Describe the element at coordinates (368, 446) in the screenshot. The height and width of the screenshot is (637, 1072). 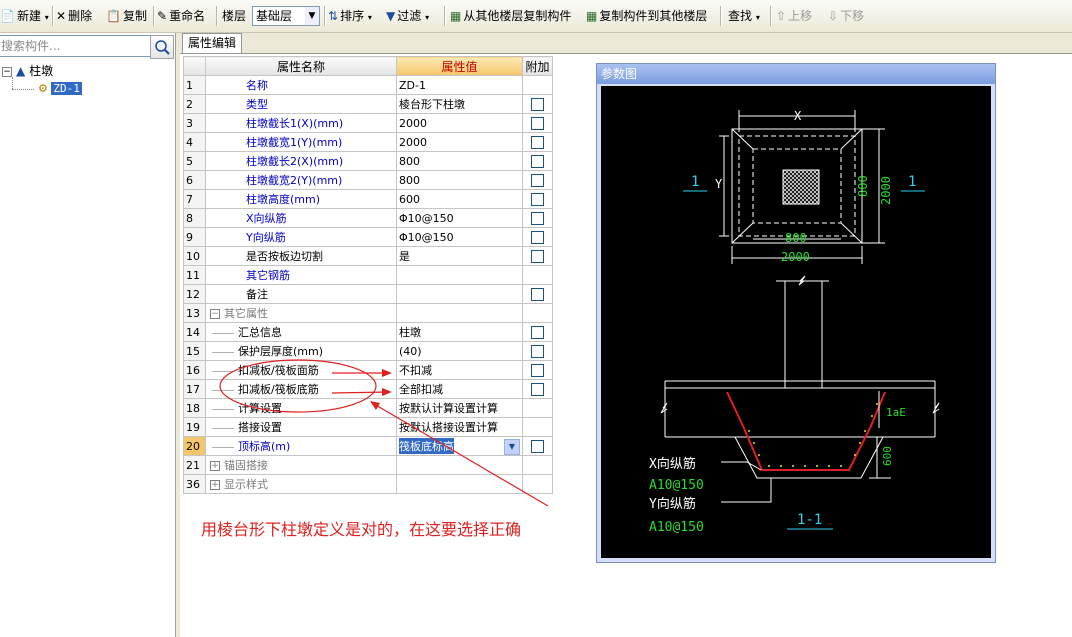
I see `table-row: 20 顶标高(m) 筏板底标高 ▼` at that location.